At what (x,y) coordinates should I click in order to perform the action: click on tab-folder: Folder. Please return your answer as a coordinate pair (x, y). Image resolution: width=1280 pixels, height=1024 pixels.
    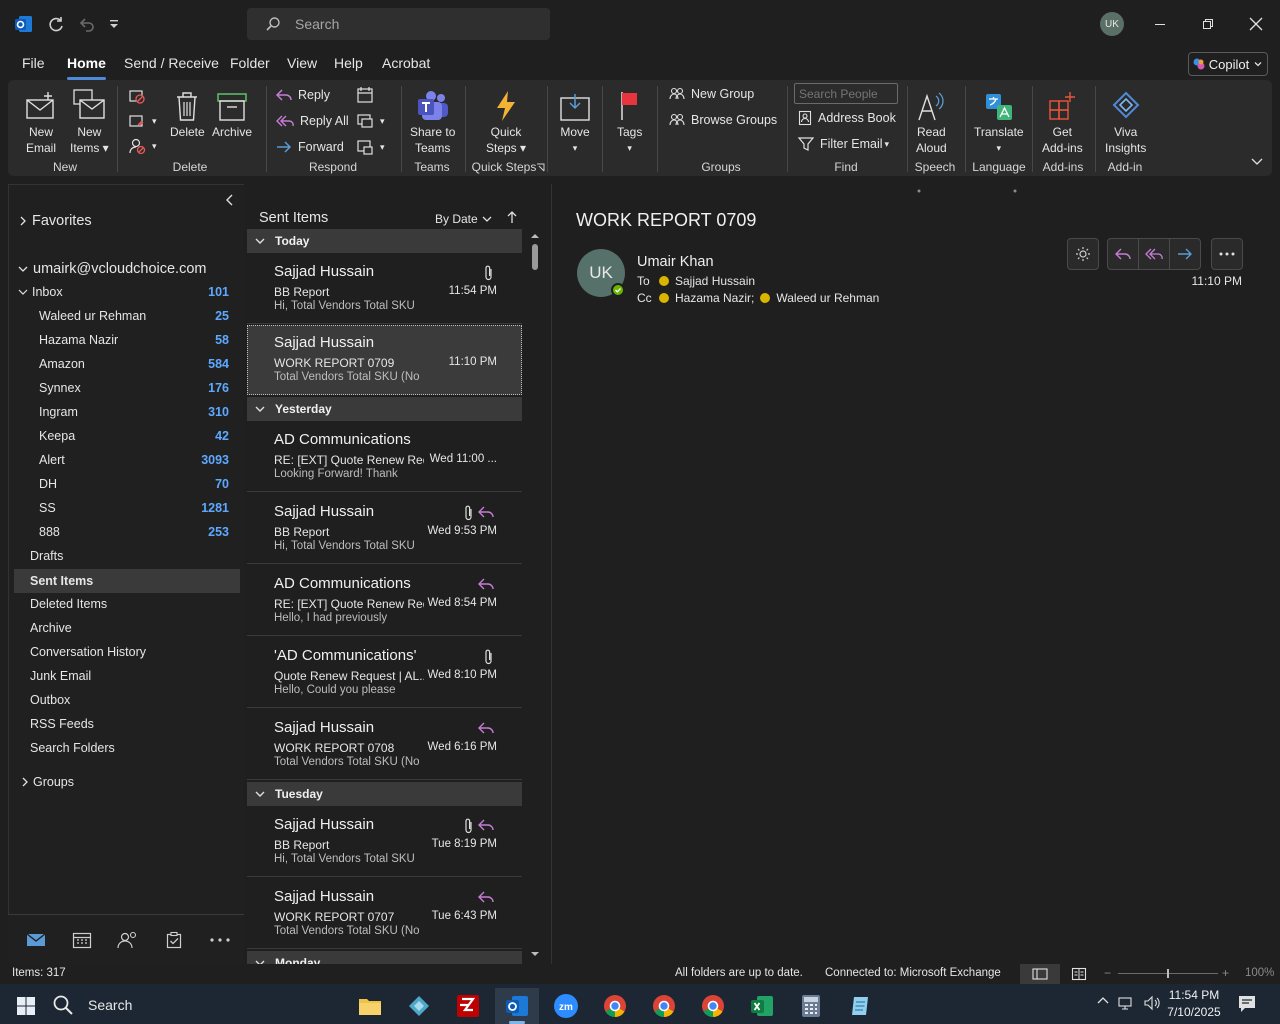
    Looking at the image, I should click on (250, 63).